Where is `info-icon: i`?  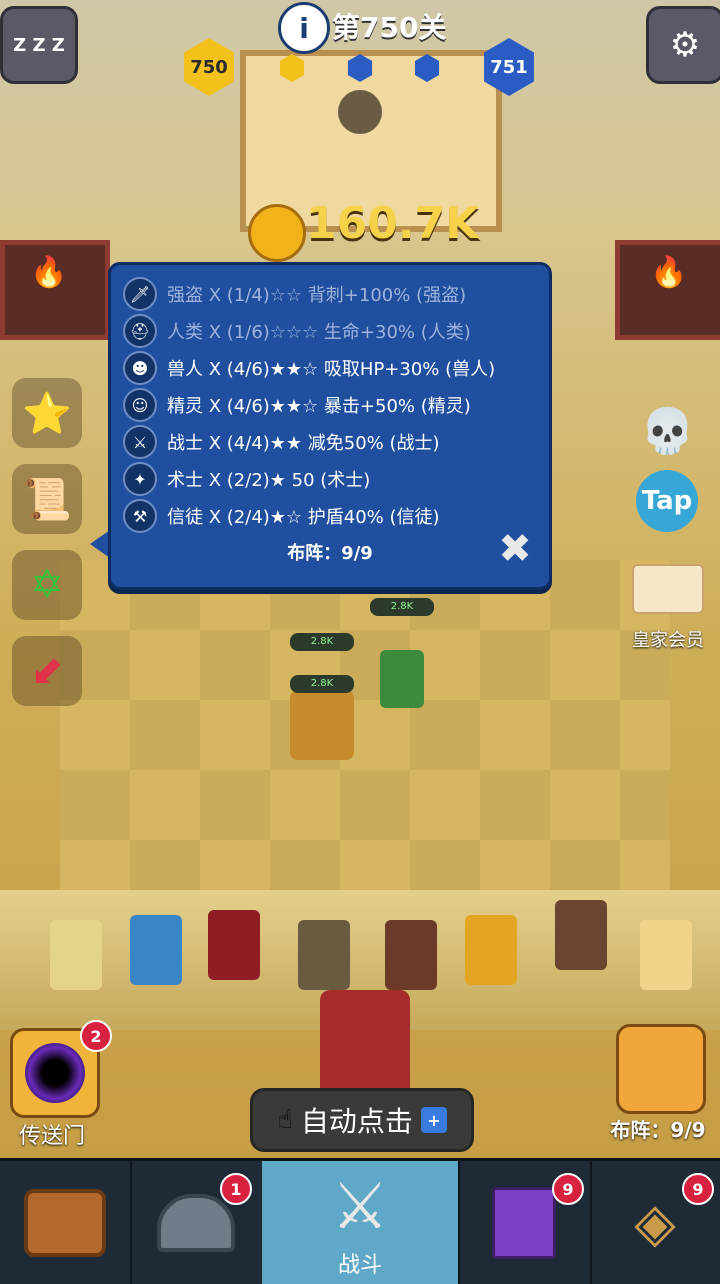
info-icon: i is located at coordinates (304, 28).